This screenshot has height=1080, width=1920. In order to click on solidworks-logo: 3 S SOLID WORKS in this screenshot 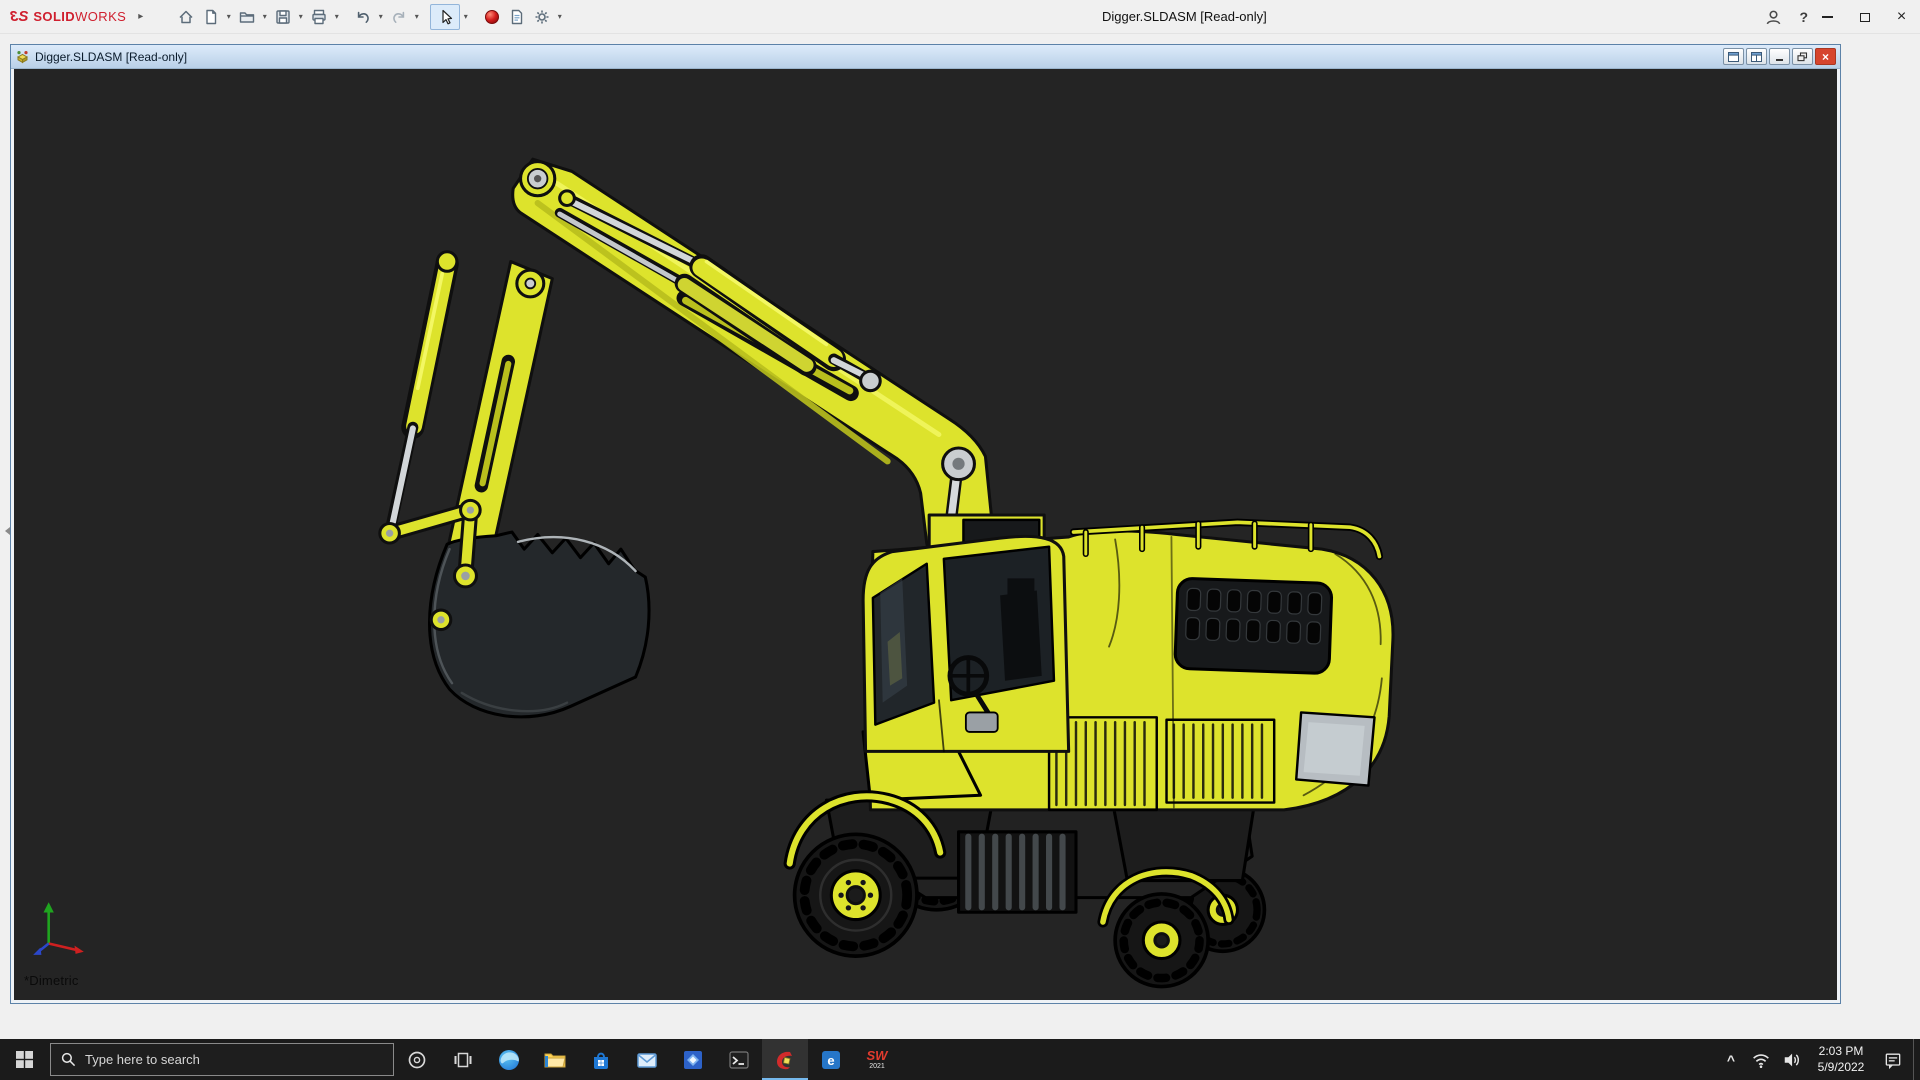, I will do `click(68, 16)`.